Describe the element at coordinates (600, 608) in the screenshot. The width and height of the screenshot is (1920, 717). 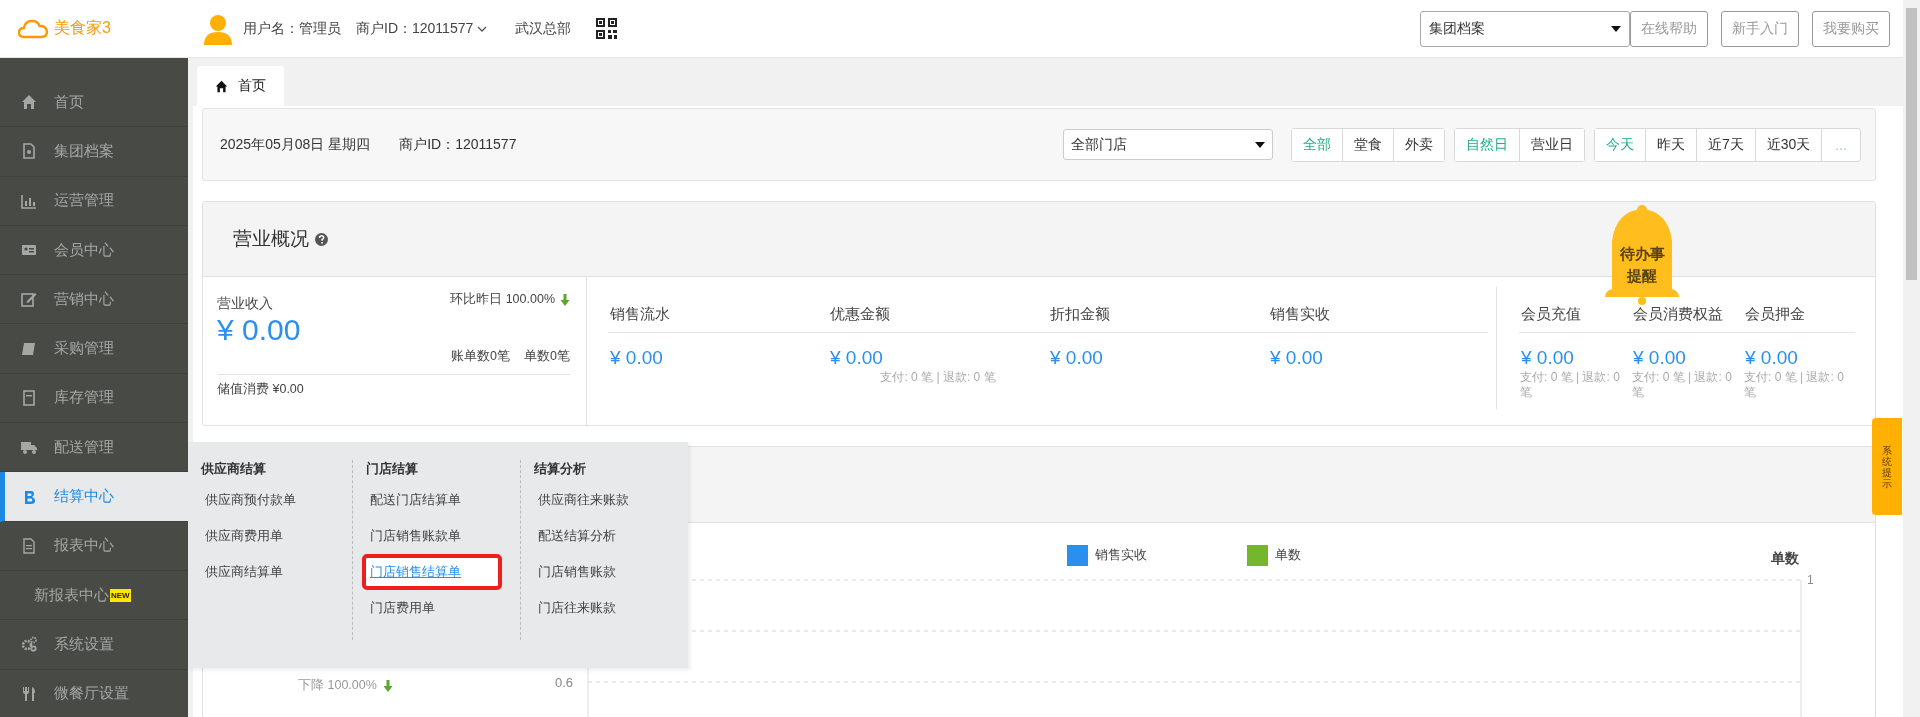
I see `menu-item: 门店往来账款` at that location.